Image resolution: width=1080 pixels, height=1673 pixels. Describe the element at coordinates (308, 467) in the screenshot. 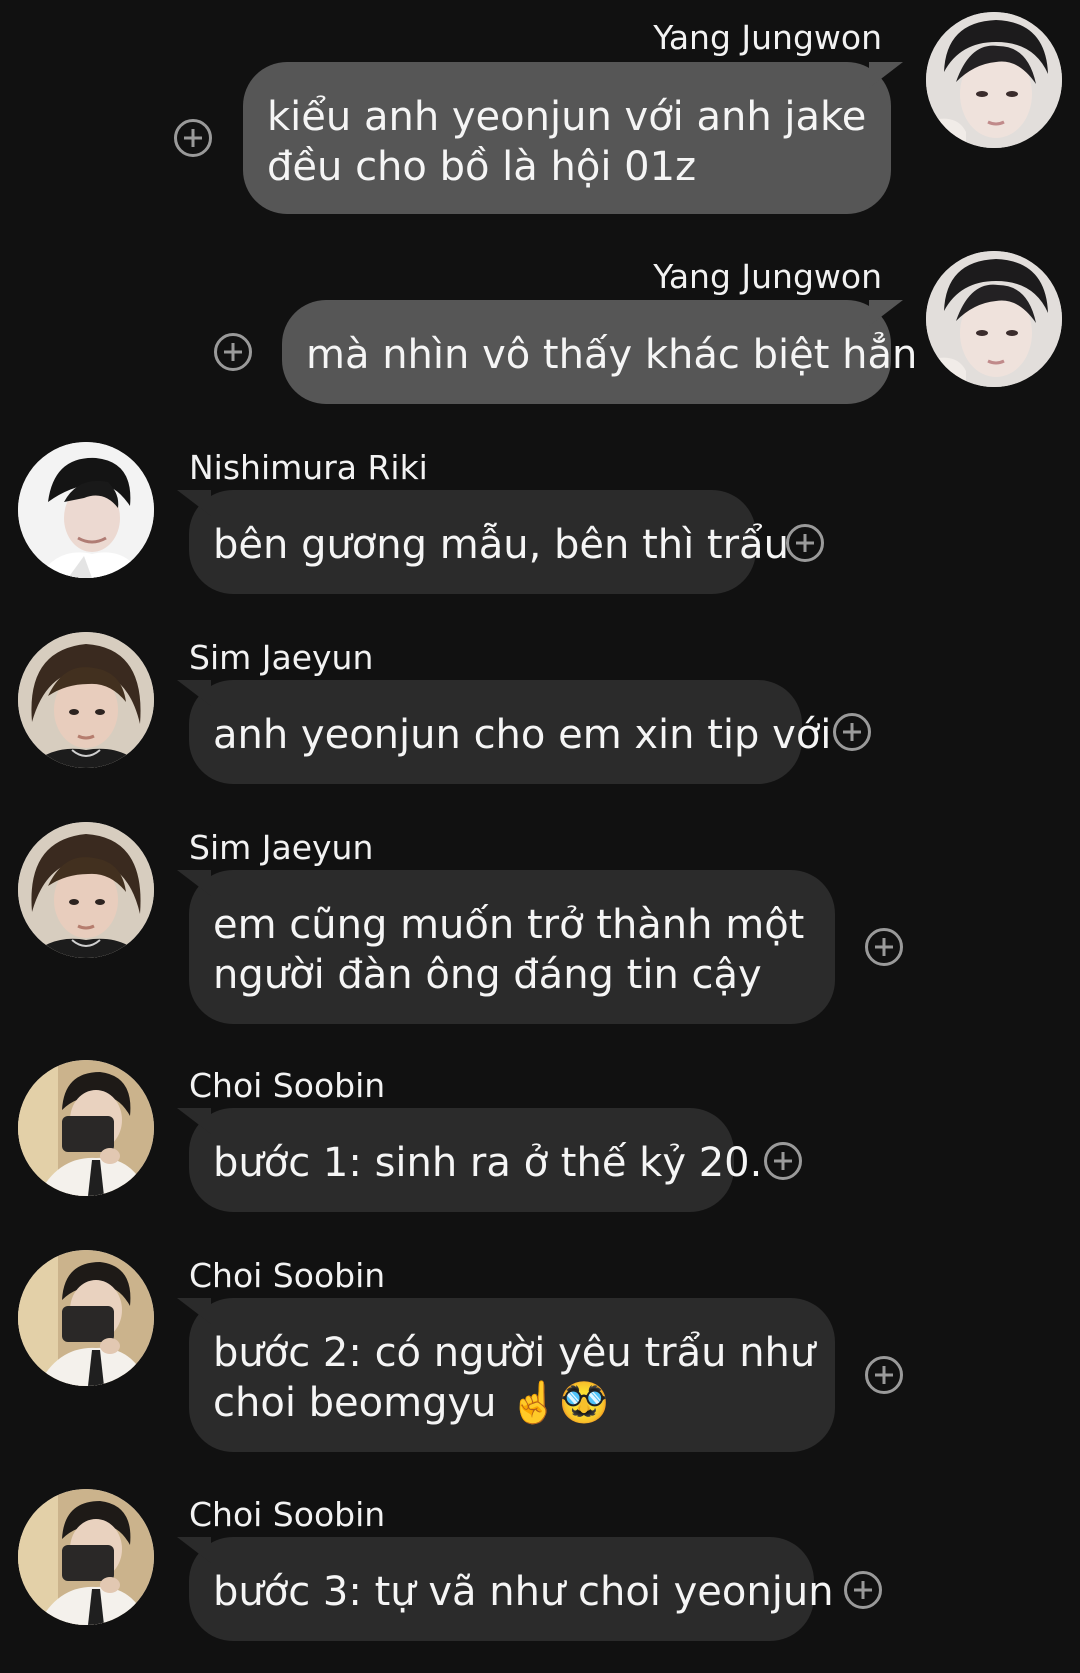

I see `sender-name: Nishimura Riki` at that location.